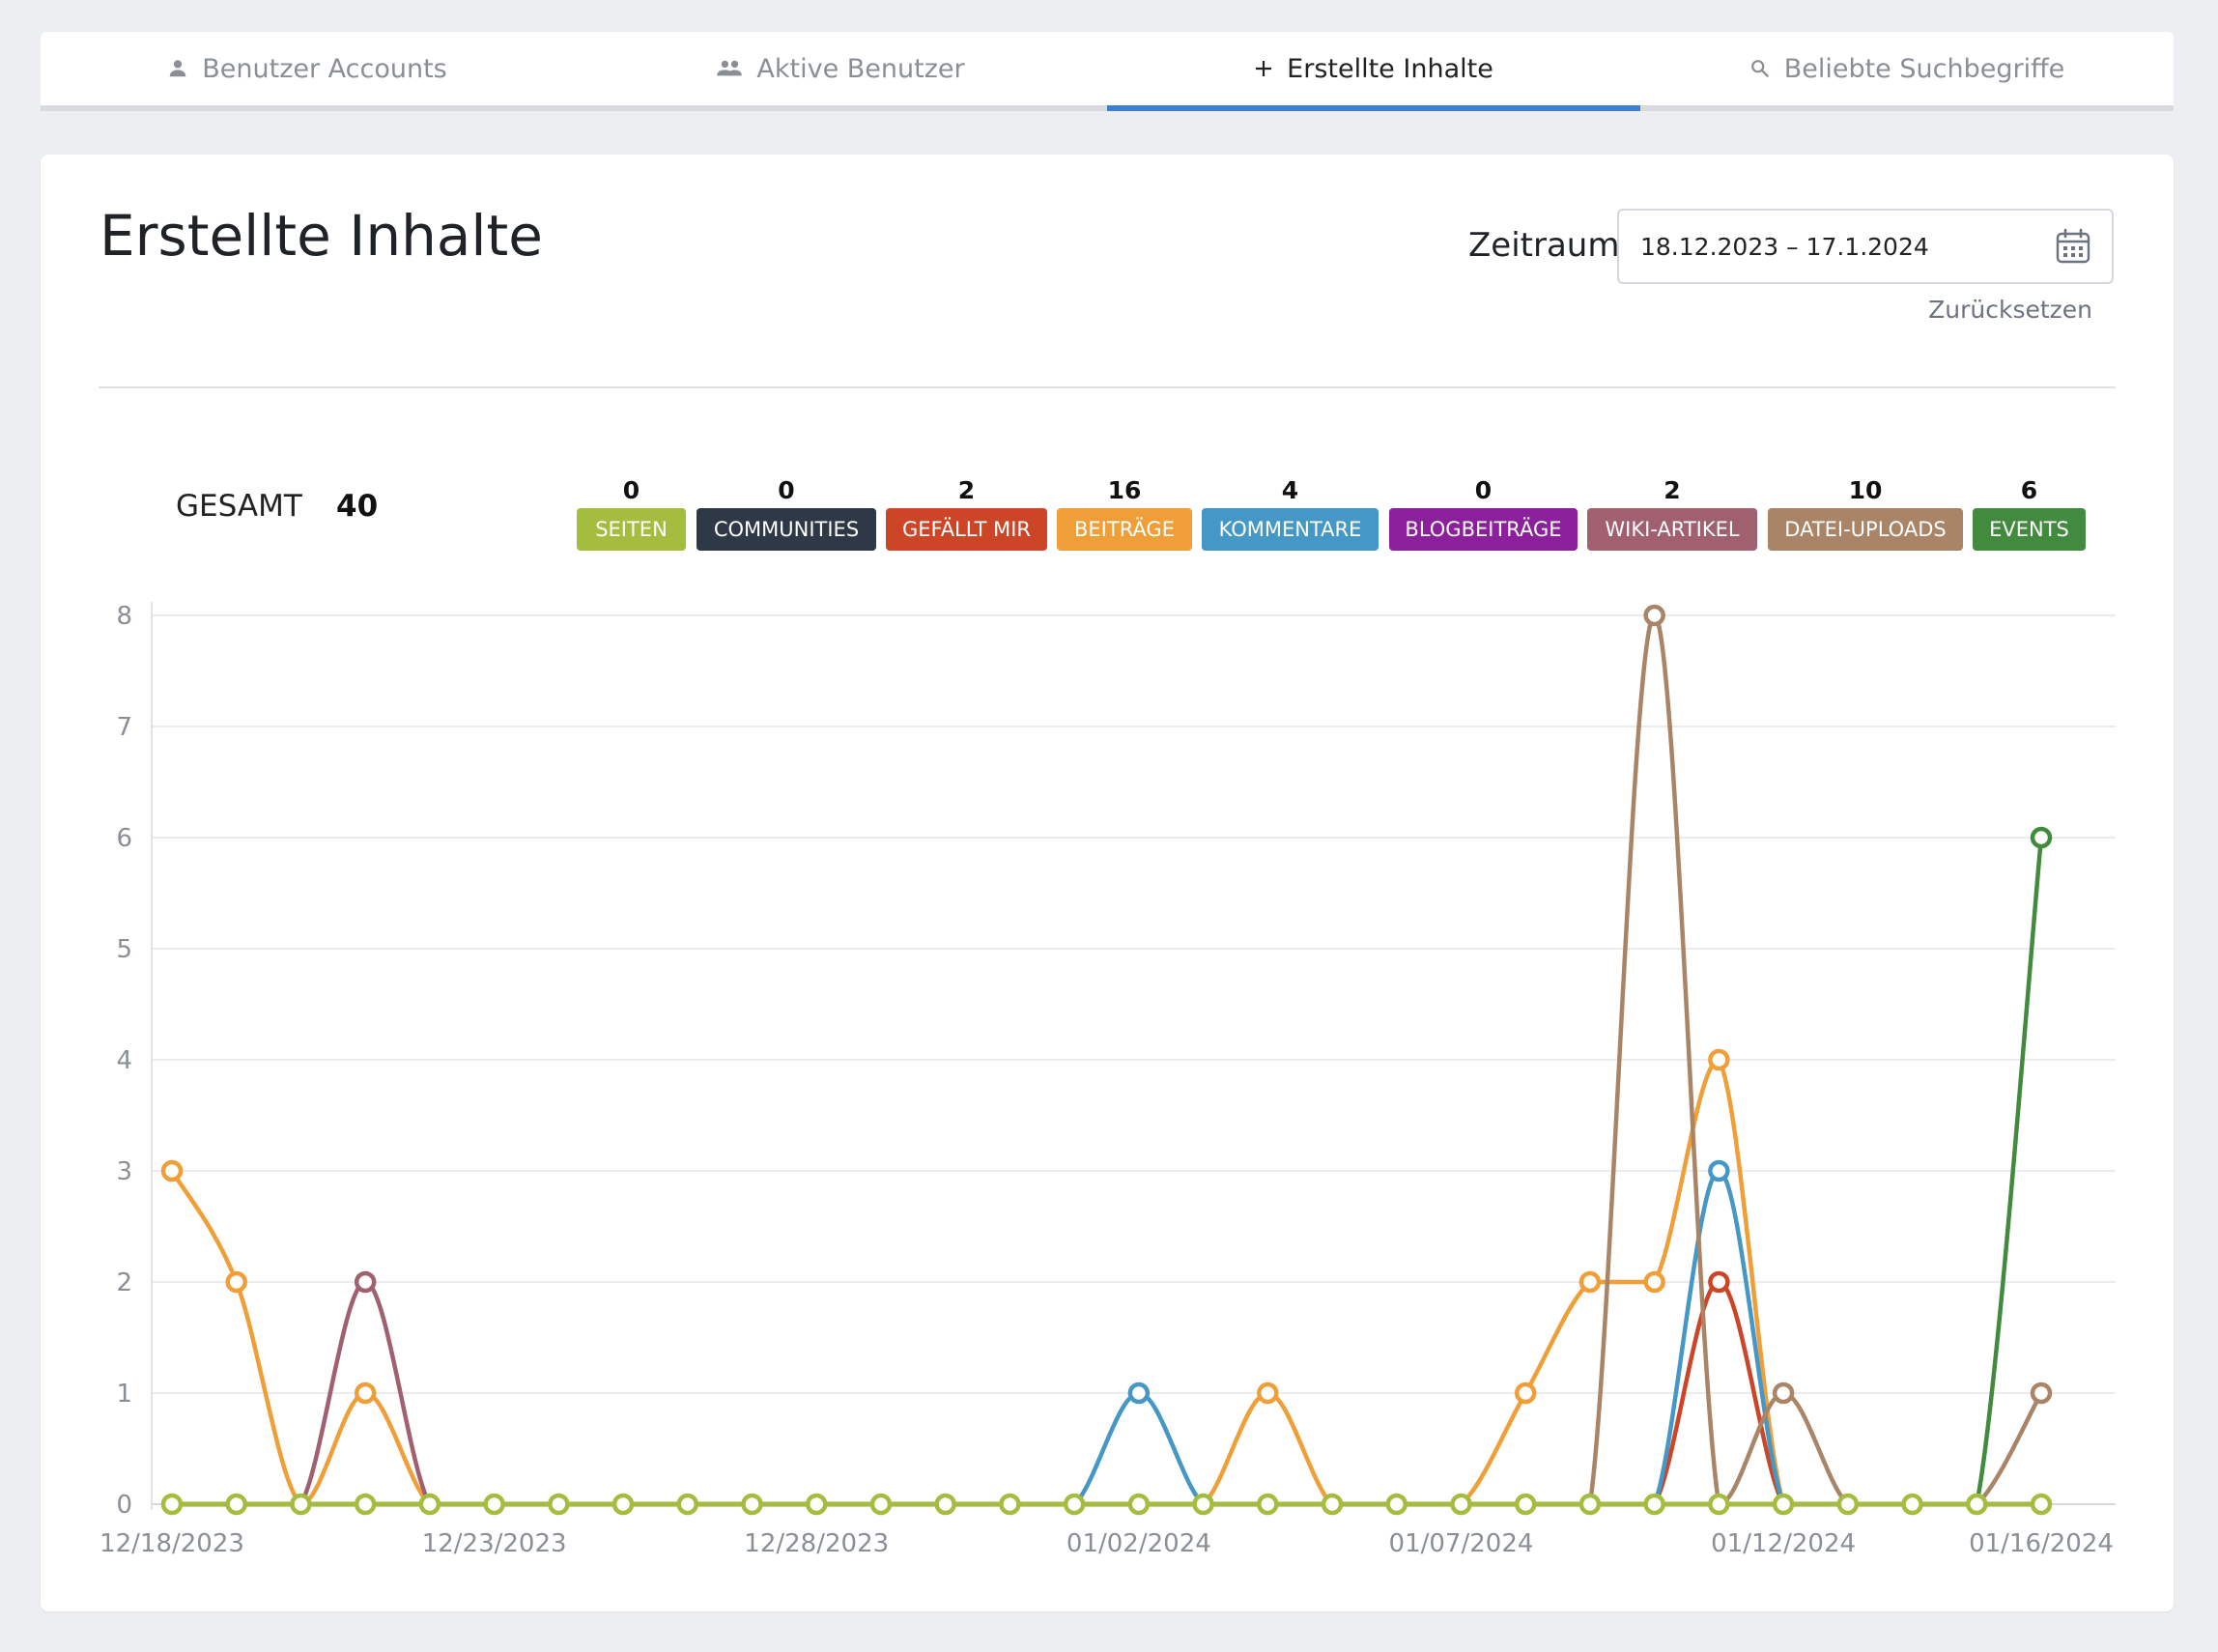 Image resolution: width=2218 pixels, height=1652 pixels. I want to click on x-tick-label: 12/18/2023, so click(172, 1543).